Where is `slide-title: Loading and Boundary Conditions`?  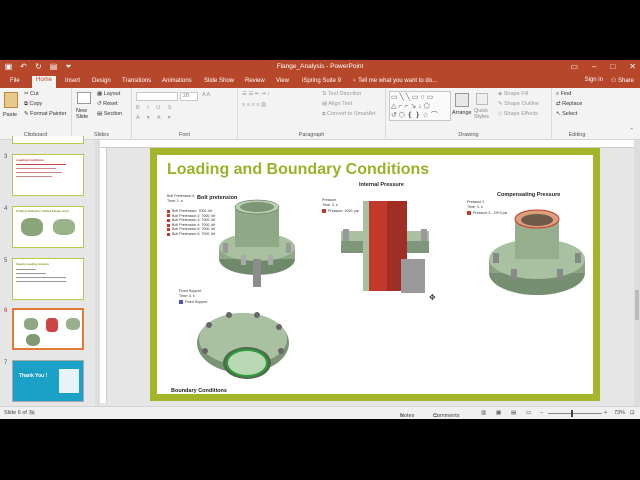 slide-title: Loading and Boundary Conditions is located at coordinates (298, 170).